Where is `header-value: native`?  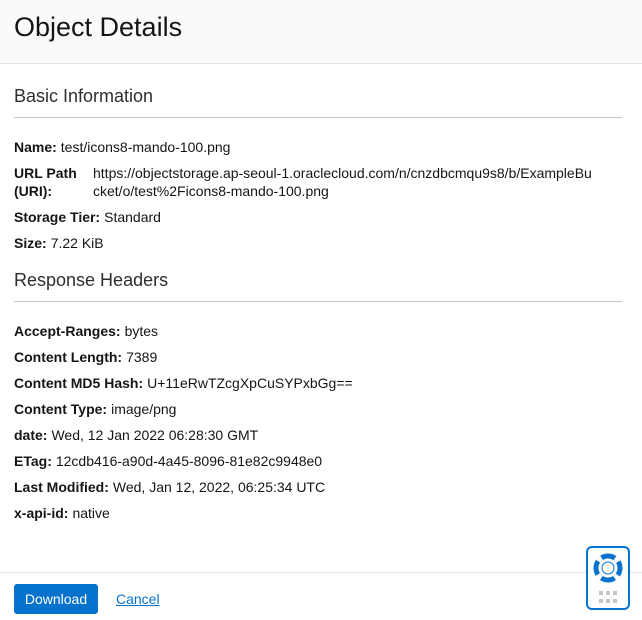
header-value: native is located at coordinates (91, 513).